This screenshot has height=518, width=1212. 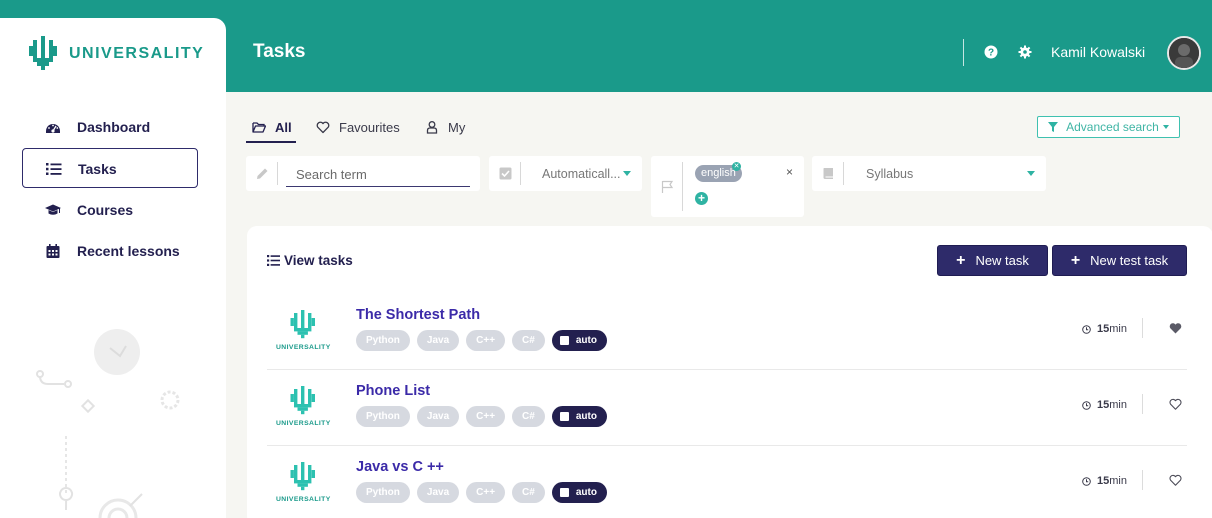 I want to click on sidebar-item-recent-lessons: Recent lessons, so click(x=110, y=251).